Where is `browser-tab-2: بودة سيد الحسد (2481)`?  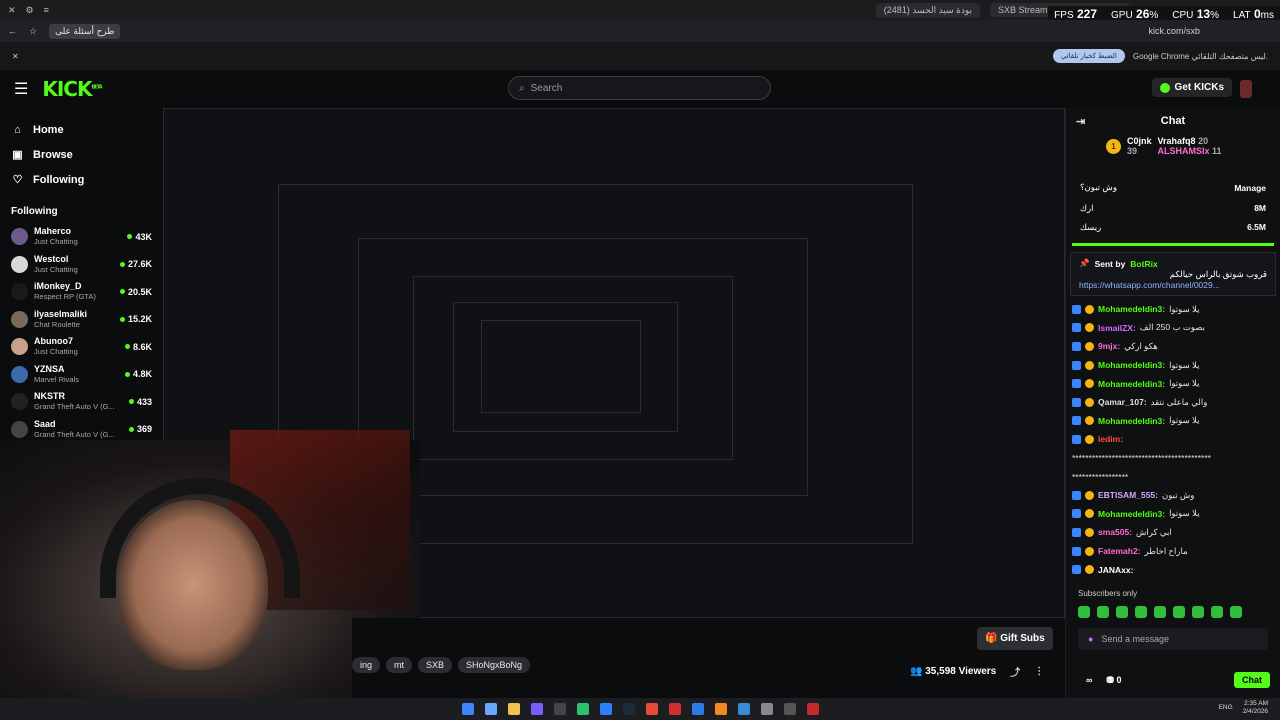 browser-tab-2: بودة سيد الحسد (2481) is located at coordinates (927, 10).